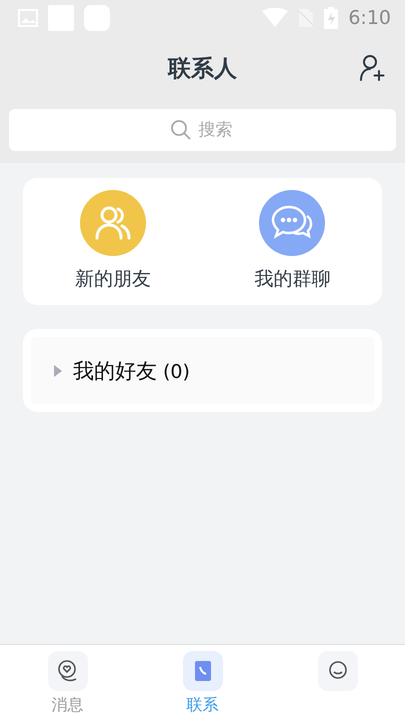 Image resolution: width=405 pixels, height=720 pixels. What do you see at coordinates (372, 68) in the screenshot?
I see `add-contact-icon` at bounding box center [372, 68].